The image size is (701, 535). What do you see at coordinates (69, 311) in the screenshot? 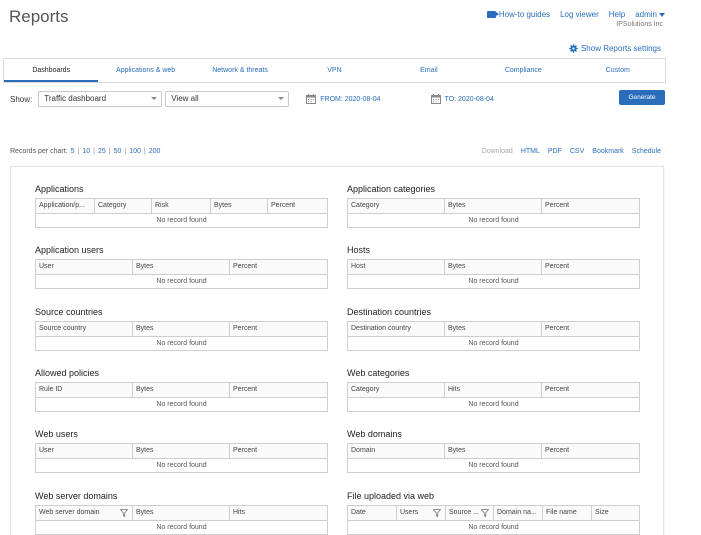
I see `report-title: Source countries` at bounding box center [69, 311].